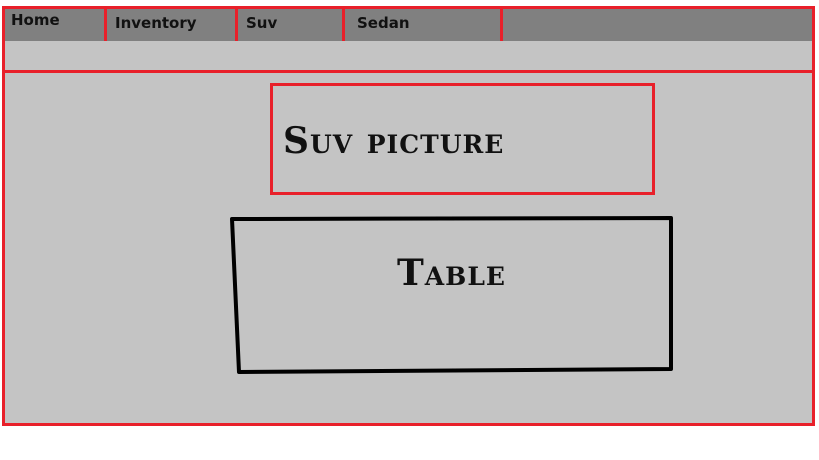 The width and height of the screenshot is (819, 460). I want to click on table-label: Table, so click(451, 273).